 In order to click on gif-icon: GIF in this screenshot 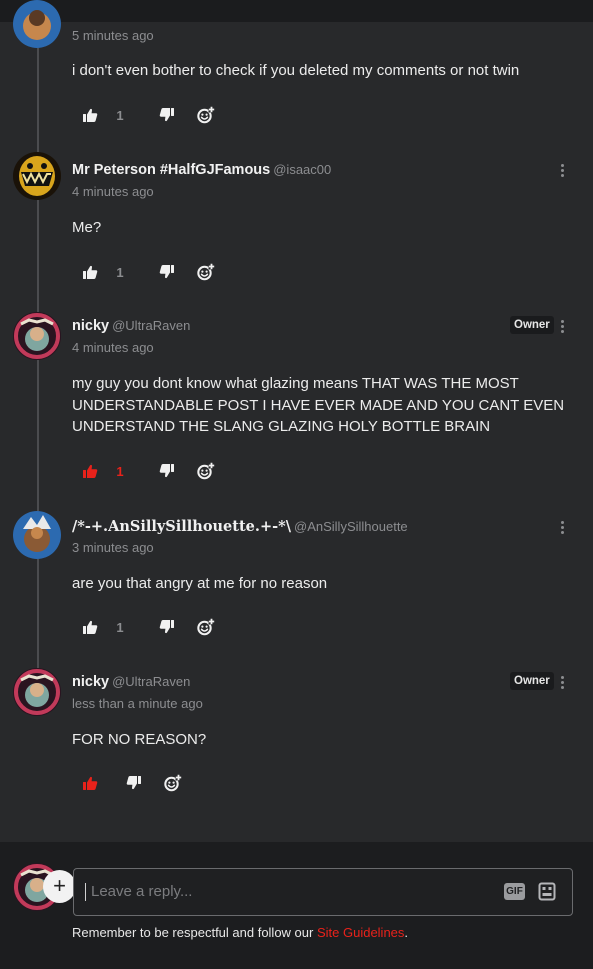, I will do `click(514, 891)`.